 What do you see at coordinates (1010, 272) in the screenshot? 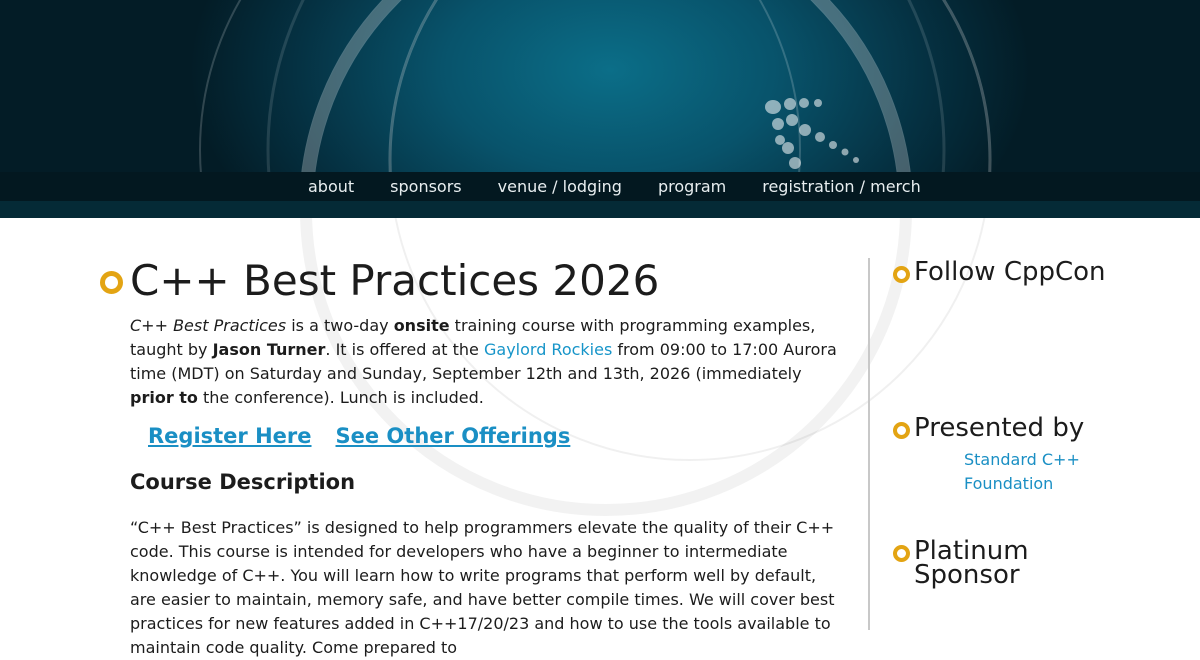
I see `follow-title: Follow CppCon` at bounding box center [1010, 272].